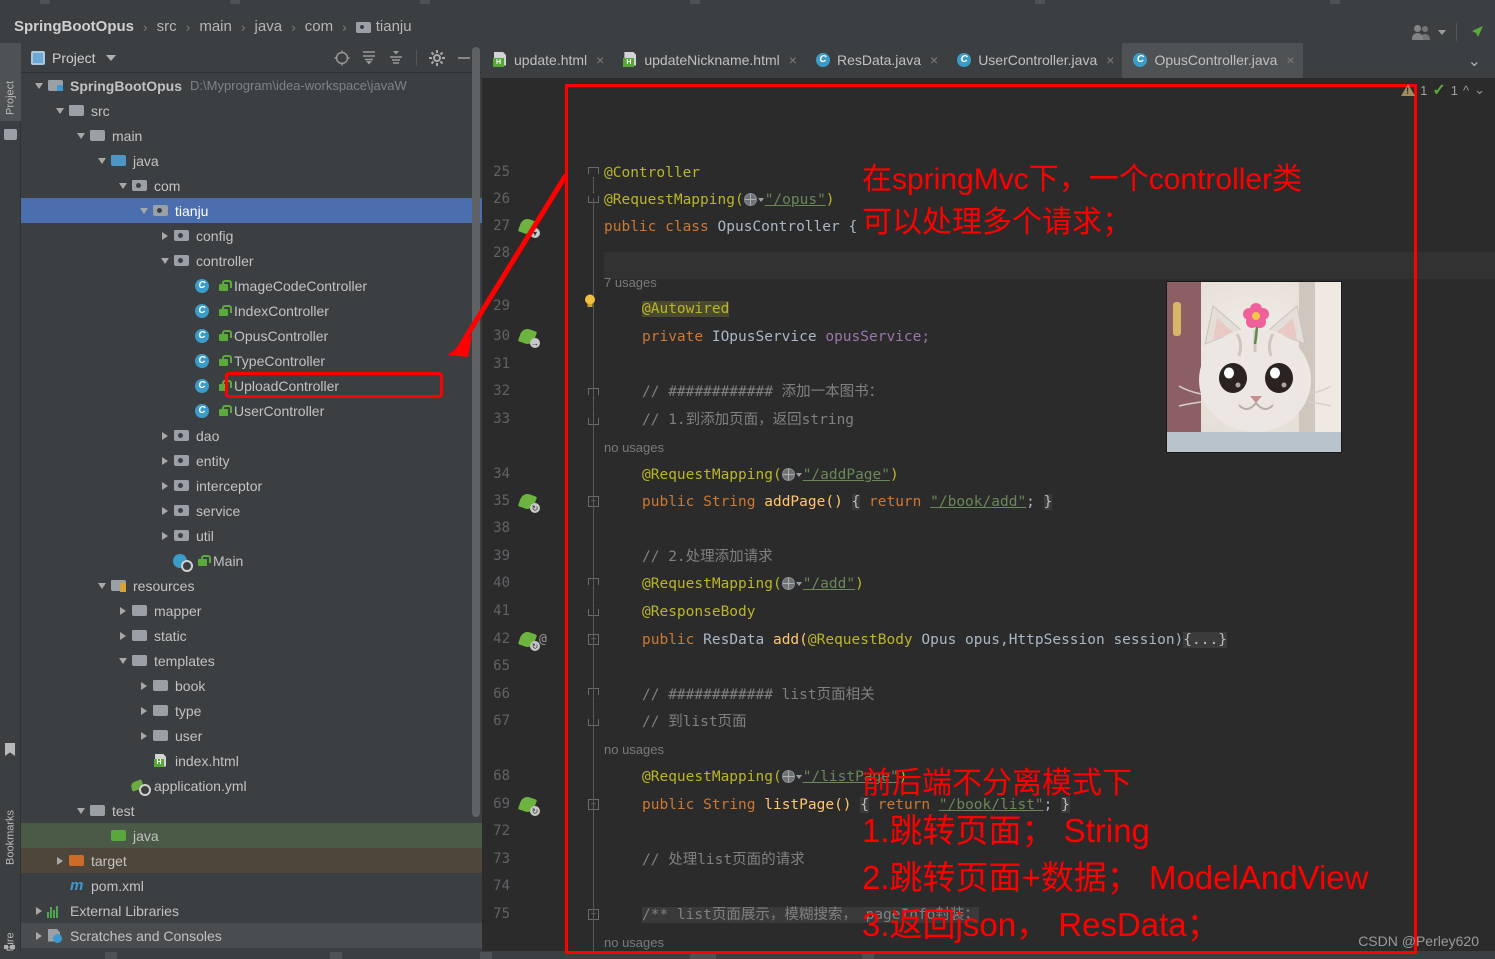 This screenshot has width=1495, height=959. Describe the element at coordinates (10, 134) in the screenshot. I see `folder-icon` at that location.